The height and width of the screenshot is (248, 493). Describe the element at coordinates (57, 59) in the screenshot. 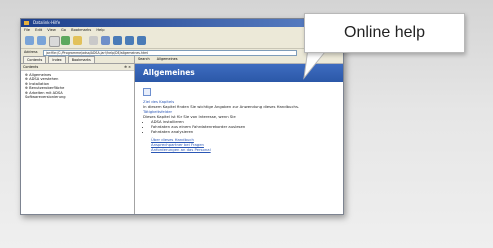

I see `tab-index: Index` at that location.